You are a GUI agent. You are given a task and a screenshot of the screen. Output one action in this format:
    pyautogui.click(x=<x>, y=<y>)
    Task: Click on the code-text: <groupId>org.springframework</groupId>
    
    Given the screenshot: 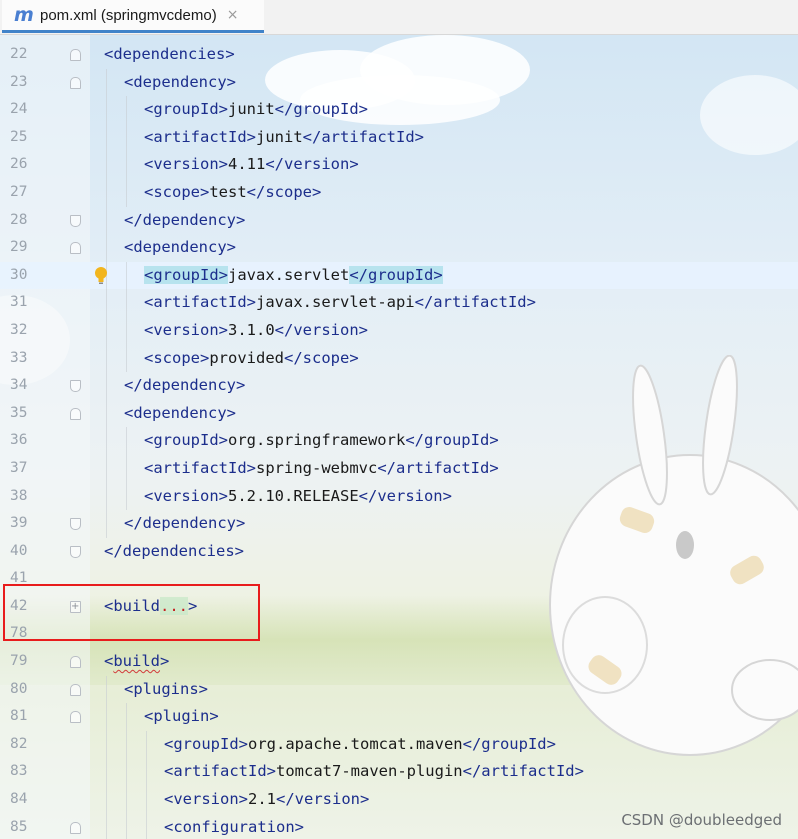 What is the action you would take?
    pyautogui.click(x=321, y=441)
    